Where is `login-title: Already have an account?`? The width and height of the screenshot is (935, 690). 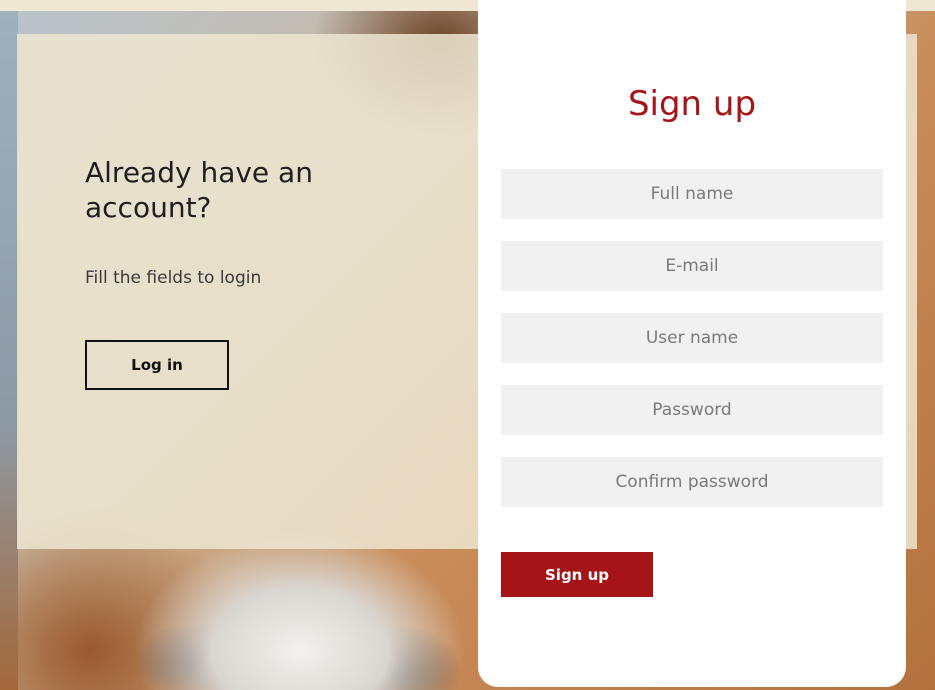 login-title: Already have an account? is located at coordinates (199, 190).